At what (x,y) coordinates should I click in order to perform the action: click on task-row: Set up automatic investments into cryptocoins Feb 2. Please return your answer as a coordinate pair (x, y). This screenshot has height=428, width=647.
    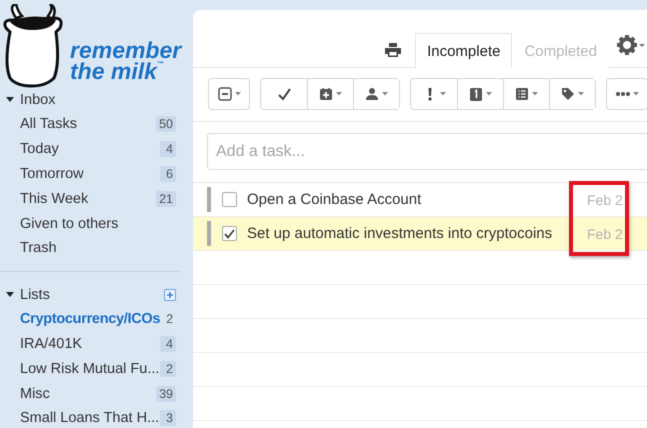
    Looking at the image, I should click on (420, 234).